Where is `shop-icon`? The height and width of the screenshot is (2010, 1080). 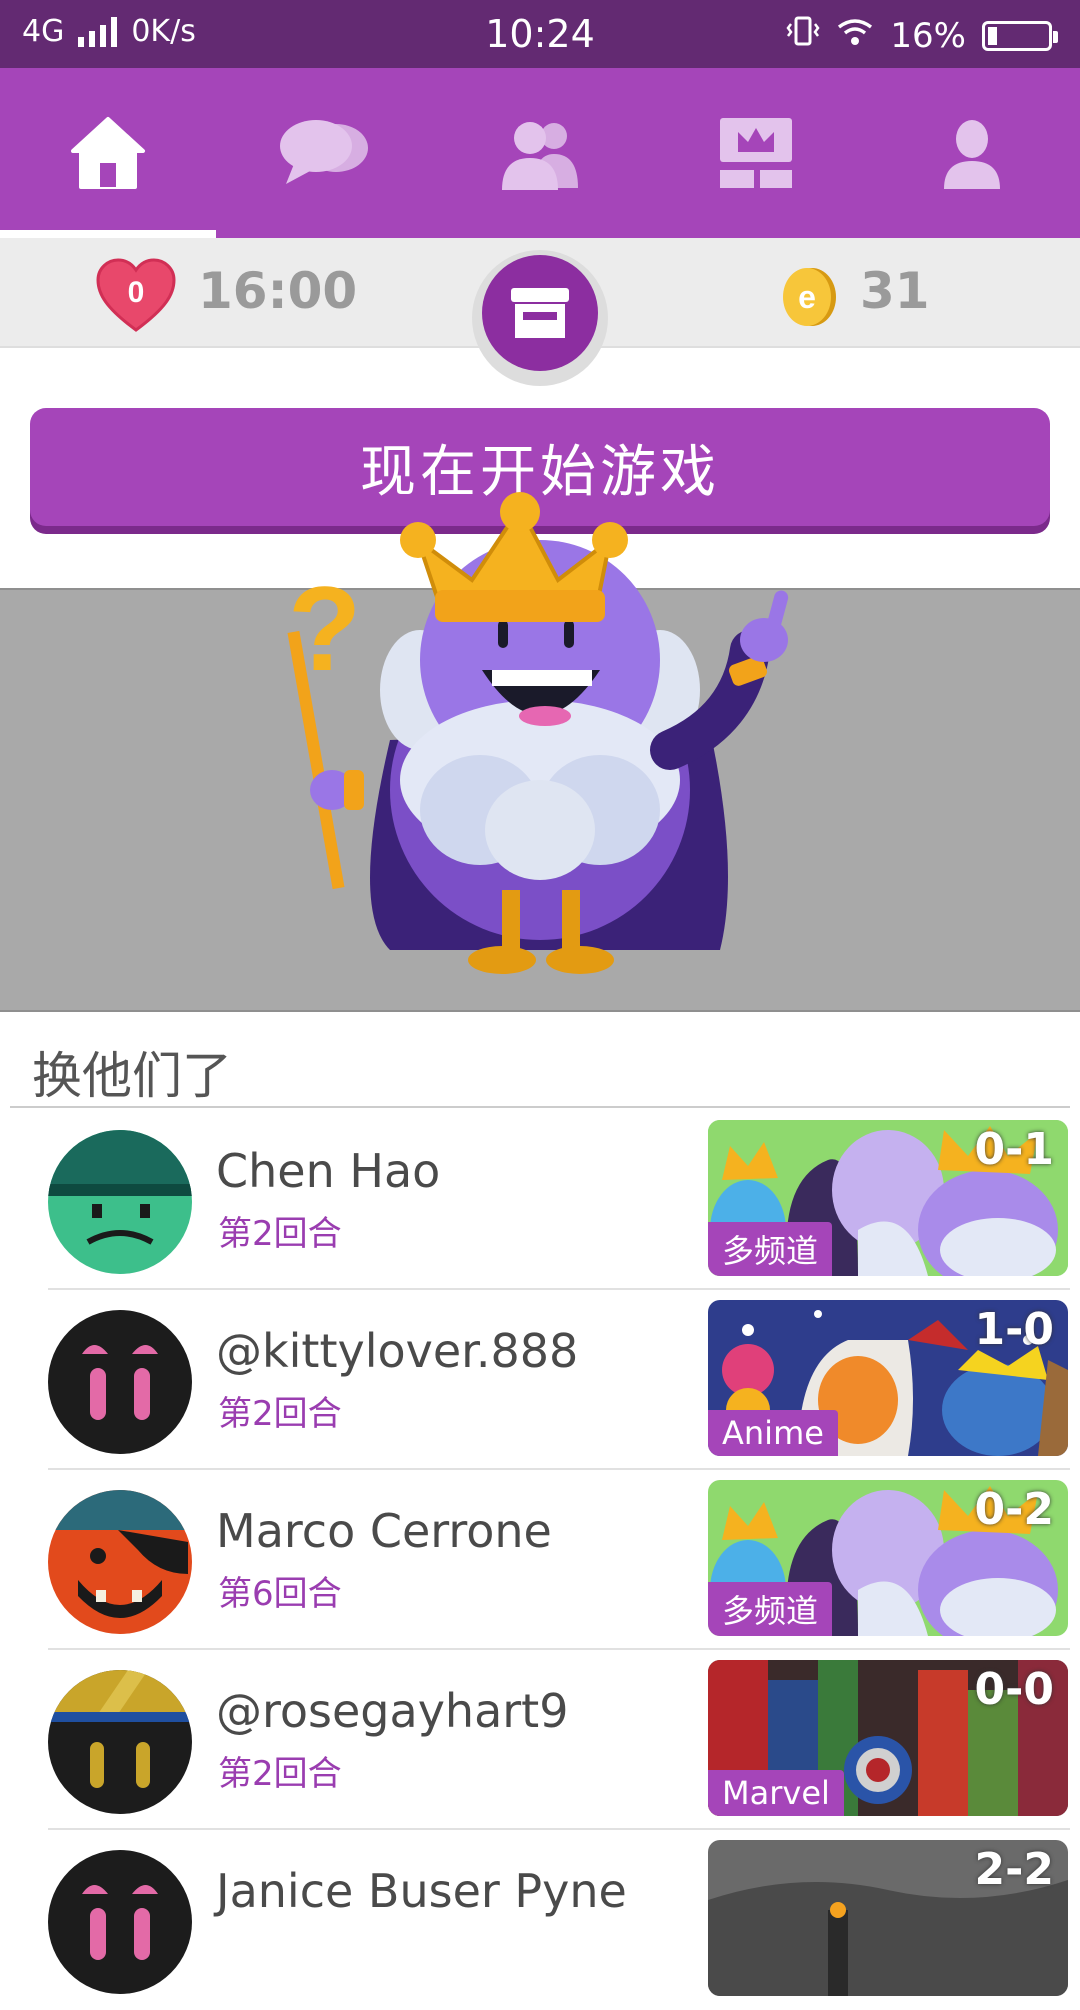 shop-icon is located at coordinates (540, 313).